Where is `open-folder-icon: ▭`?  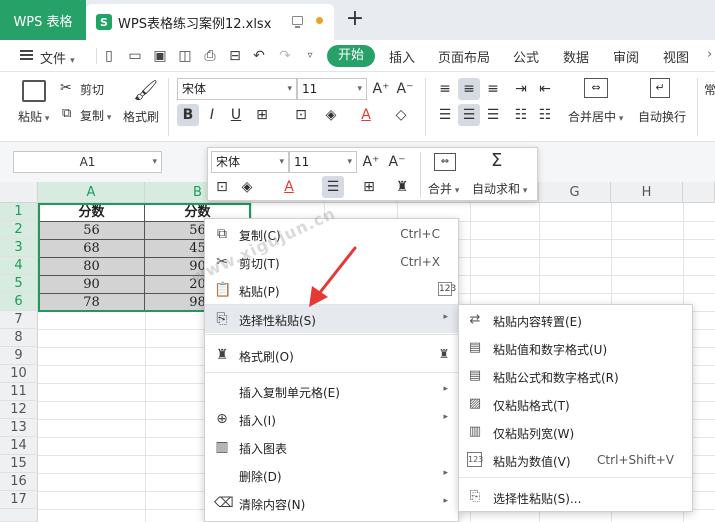
open-folder-icon: ▭ is located at coordinates (135, 56).